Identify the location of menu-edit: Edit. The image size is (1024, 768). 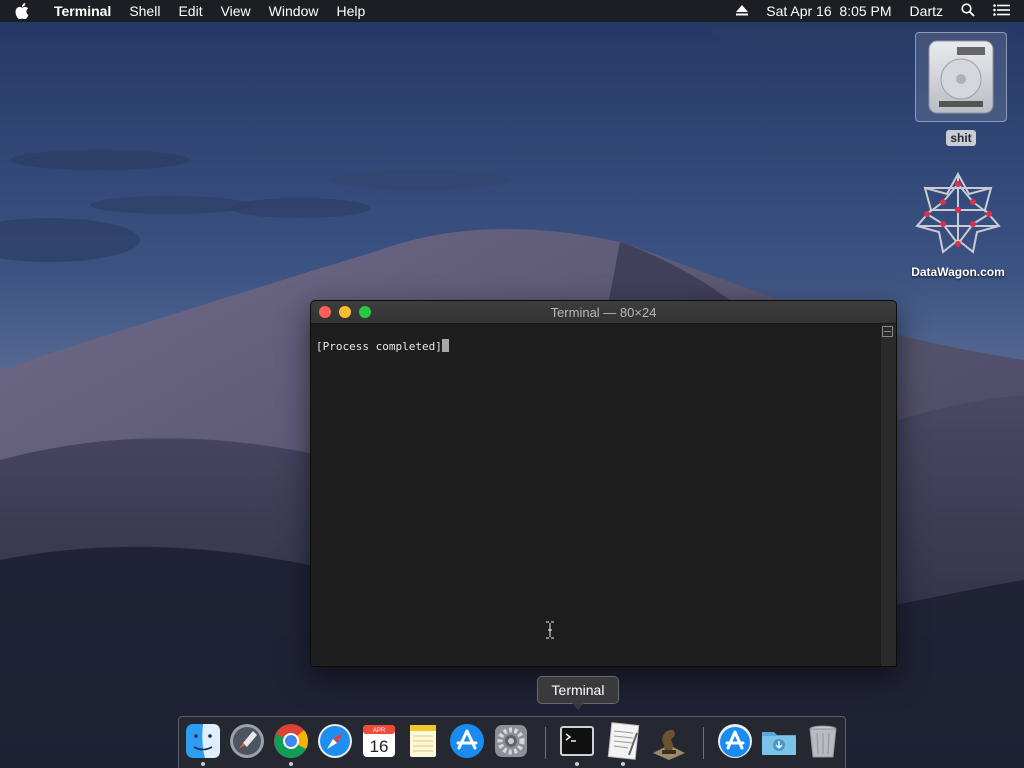
(190, 11).